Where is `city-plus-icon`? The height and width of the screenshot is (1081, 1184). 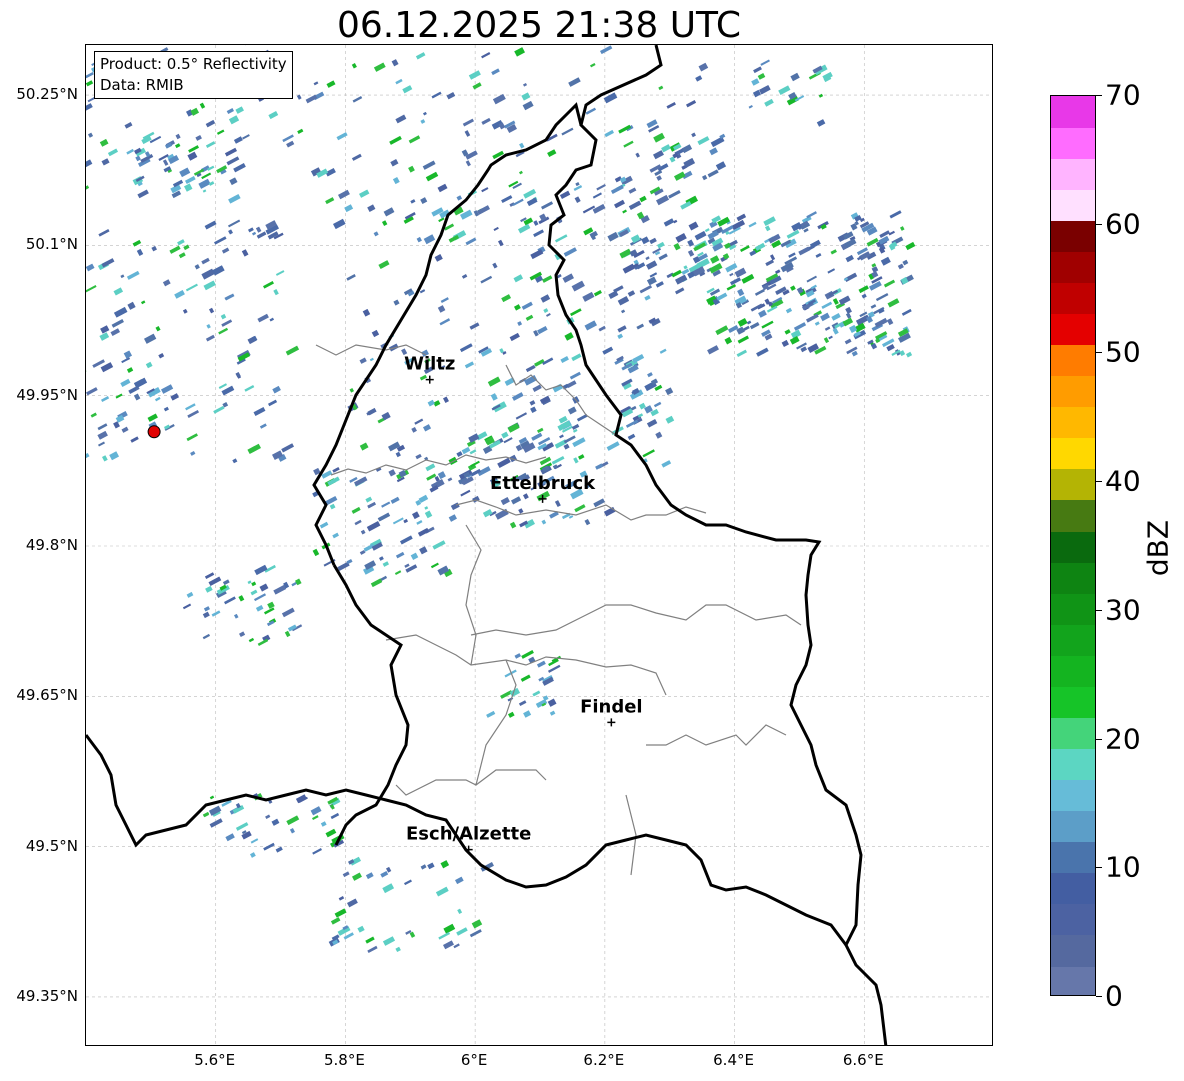 city-plus-icon is located at coordinates (429, 379).